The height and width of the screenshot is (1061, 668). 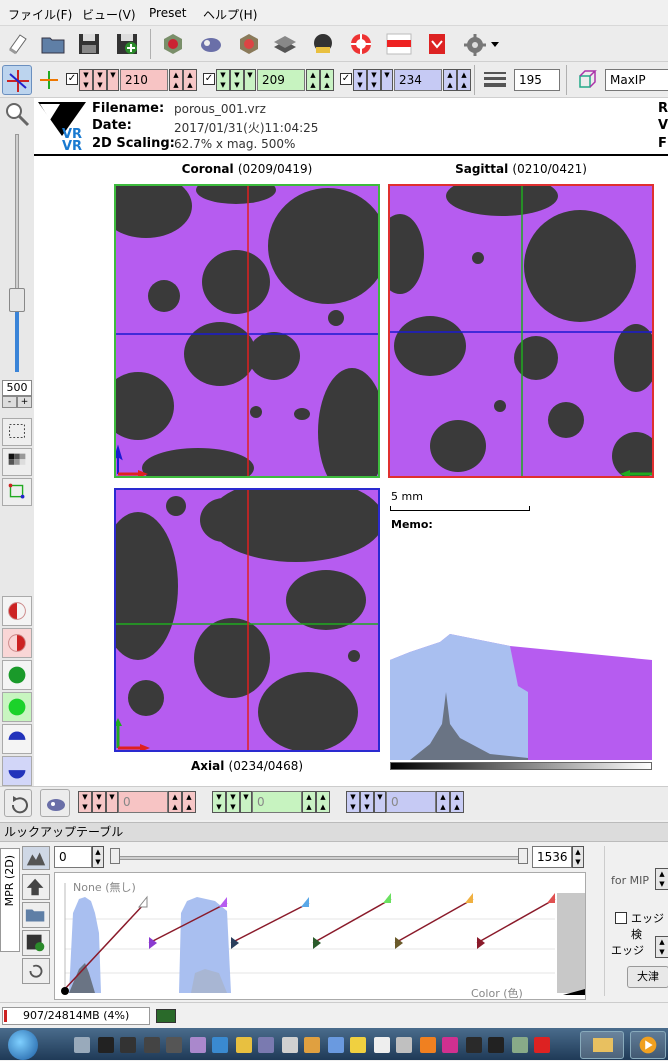 I want to click on taskbar-terminal-icon, so click(x=128, y=1045).